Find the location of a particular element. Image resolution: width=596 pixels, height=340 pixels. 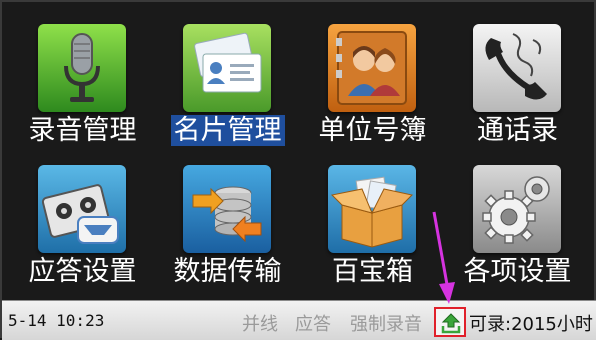

contacts-people-icon is located at coordinates (372, 68).